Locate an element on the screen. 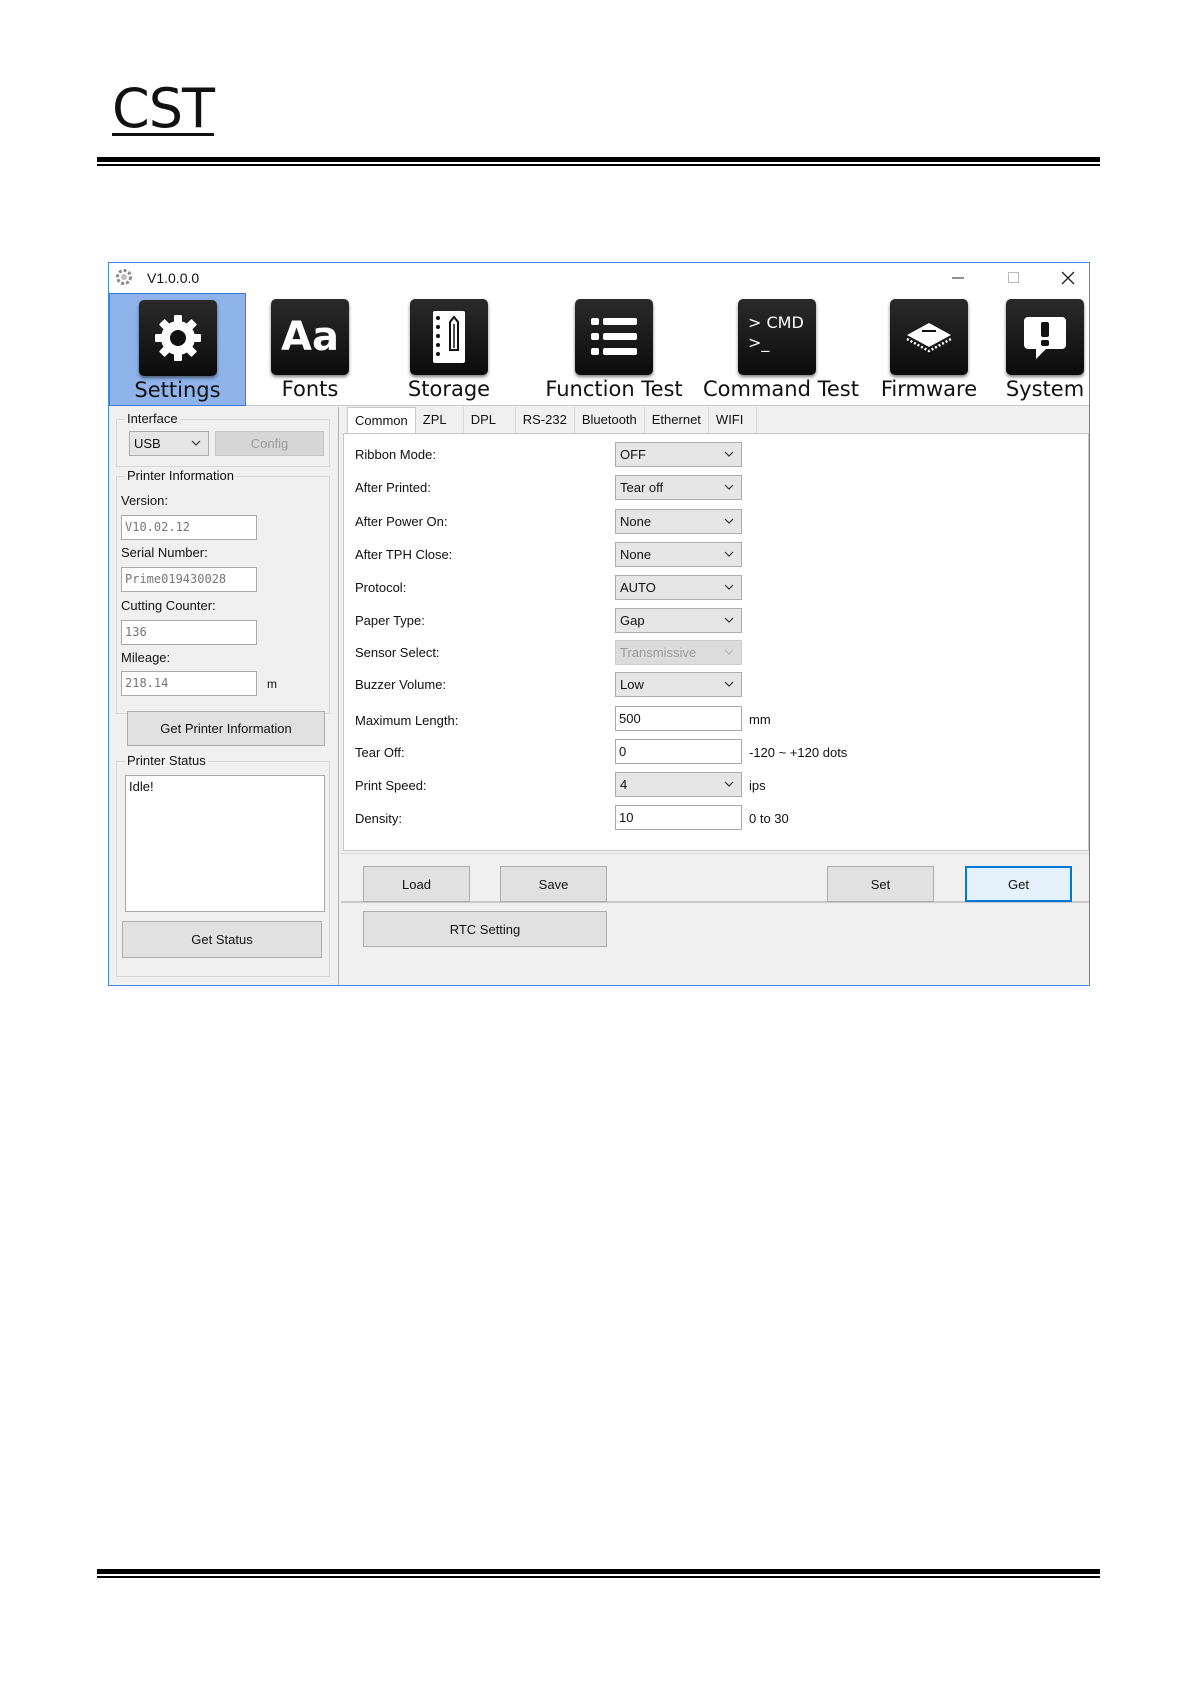 The width and height of the screenshot is (1191, 1684). version-field: V10.02.12 is located at coordinates (189, 527).